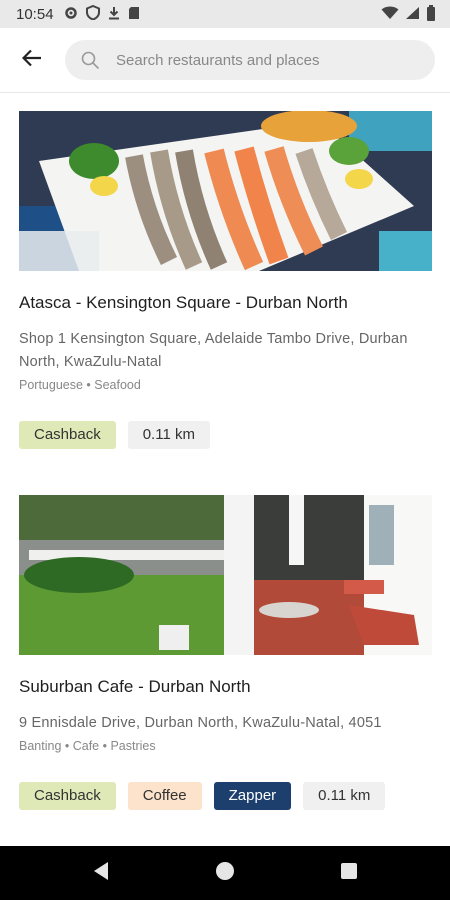 The image size is (450, 900). I want to click on shield-icon, so click(92, 13).